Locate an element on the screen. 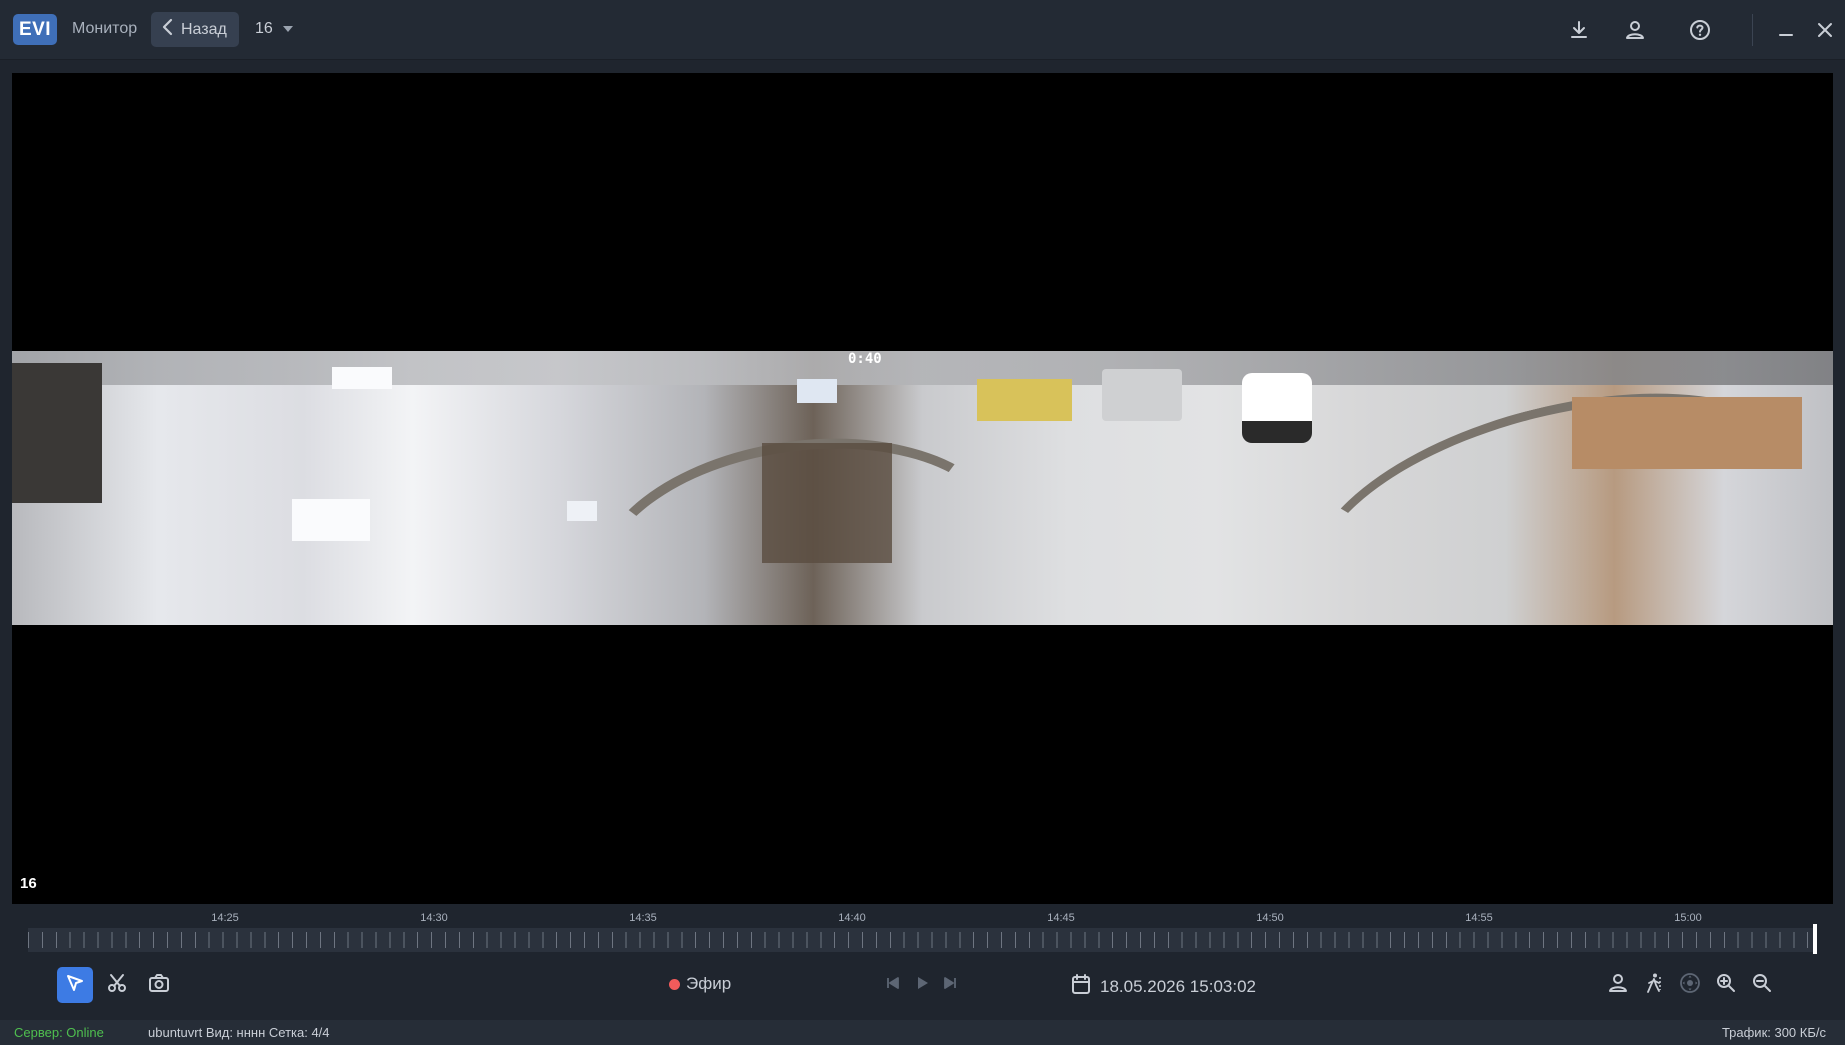  person-icon is located at coordinates (1618, 985).